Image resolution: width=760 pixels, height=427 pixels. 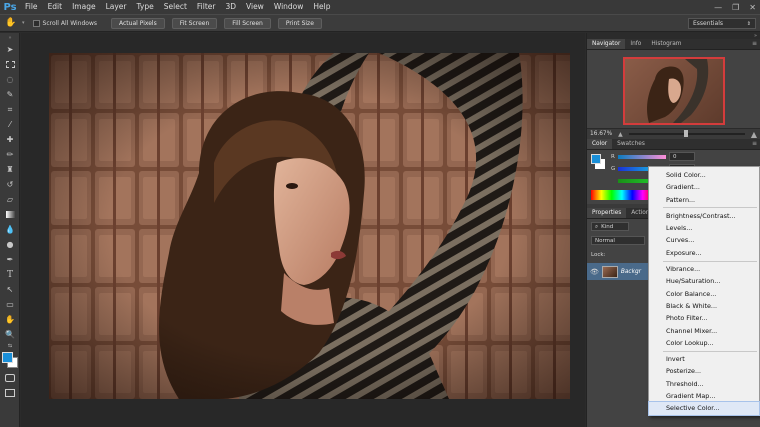 I want to click on navigator-zoom-bar: 16.67% ▲ ▲, so click(x=673, y=133).